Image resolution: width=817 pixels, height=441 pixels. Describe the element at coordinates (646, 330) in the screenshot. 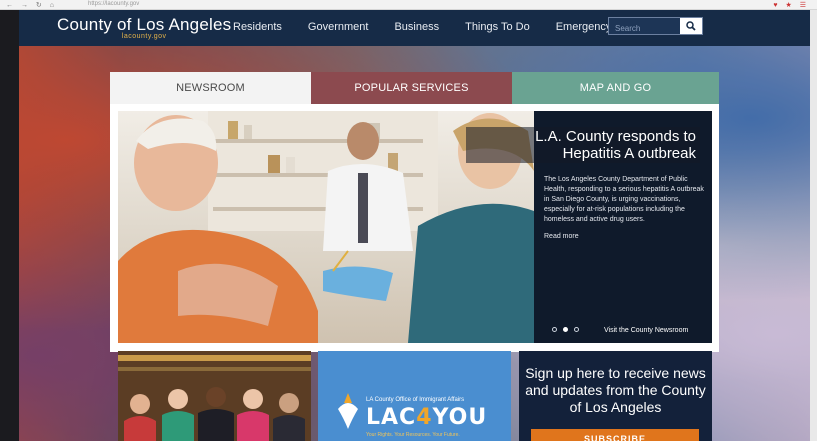

I see `newsroom-link: Visit the County Newsroom` at that location.